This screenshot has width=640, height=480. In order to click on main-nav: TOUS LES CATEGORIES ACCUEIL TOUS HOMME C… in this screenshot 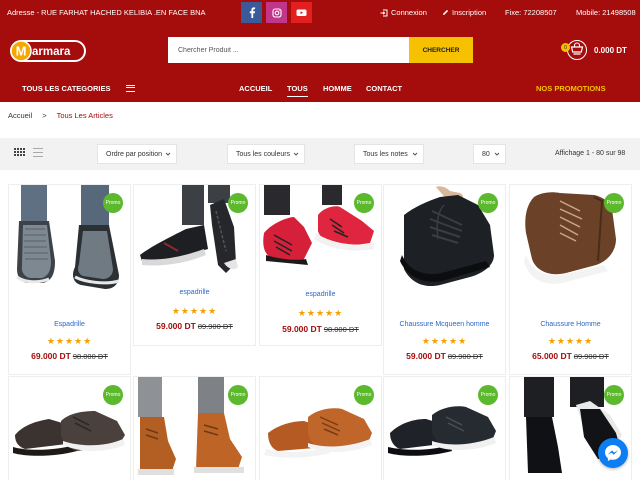, I will do `click(320, 89)`.